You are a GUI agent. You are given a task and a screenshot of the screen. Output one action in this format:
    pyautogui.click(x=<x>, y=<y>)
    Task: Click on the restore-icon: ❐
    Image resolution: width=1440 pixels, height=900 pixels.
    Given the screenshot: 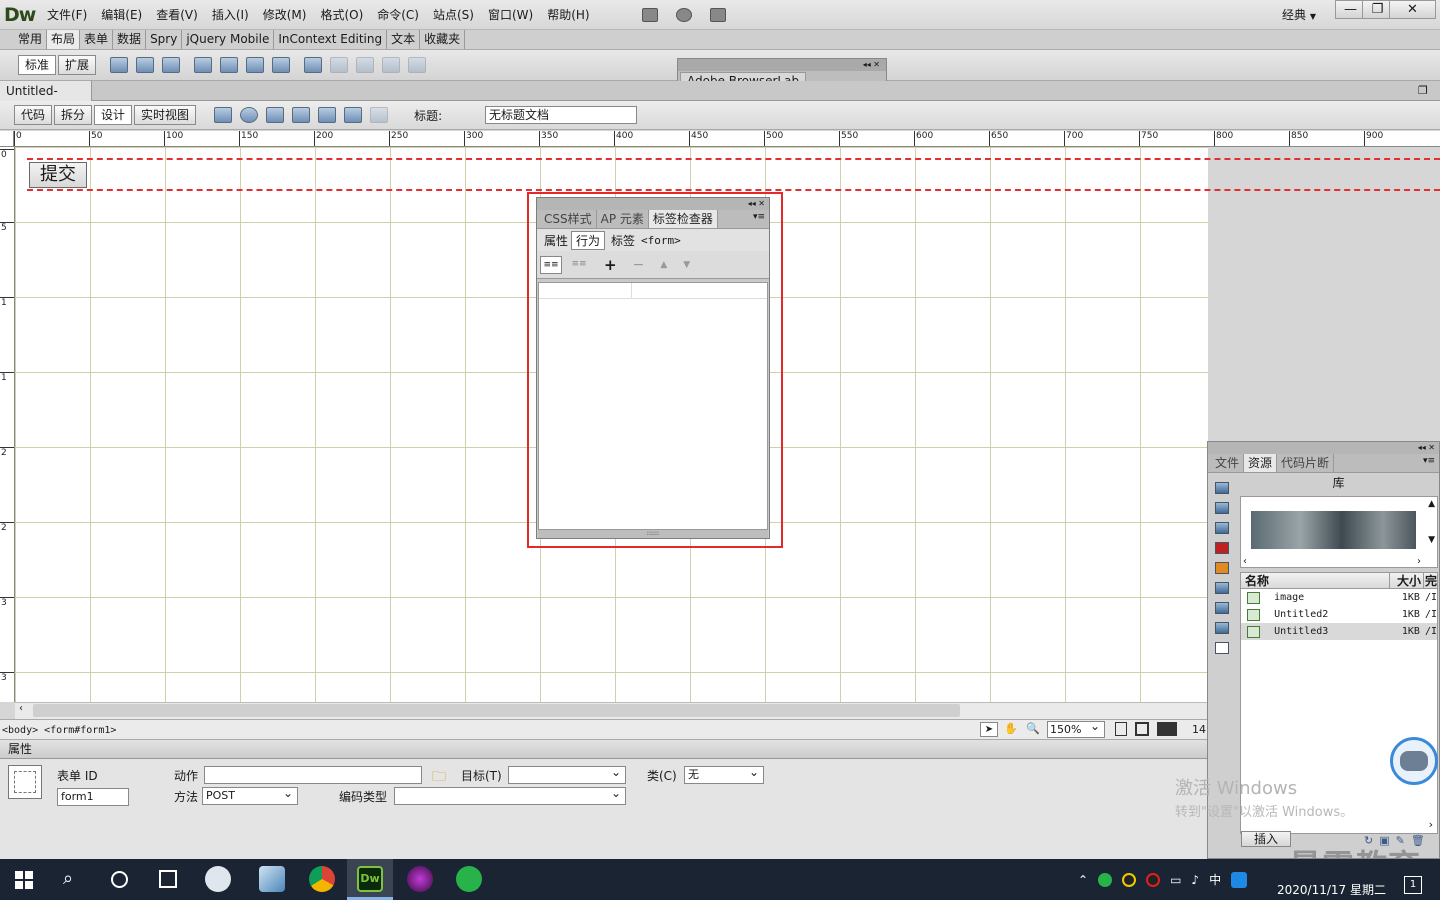 What is the action you would take?
    pyautogui.click(x=1423, y=90)
    